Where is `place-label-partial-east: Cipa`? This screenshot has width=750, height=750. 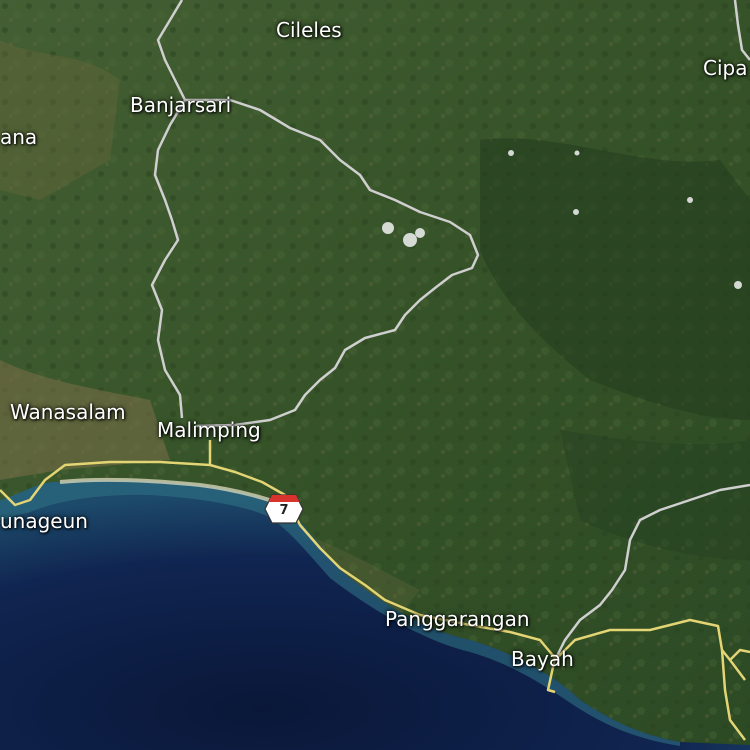 place-label-partial-east: Cipa is located at coordinates (725, 68).